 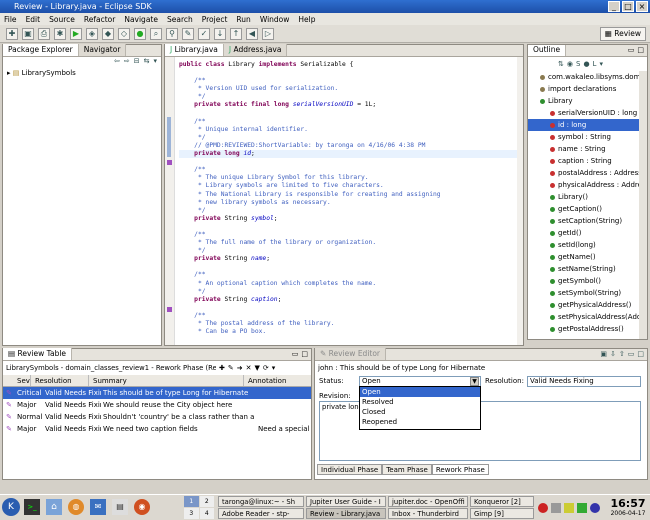 What do you see at coordinates (10, 19) in the screenshot?
I see `menu-file: File` at bounding box center [10, 19].